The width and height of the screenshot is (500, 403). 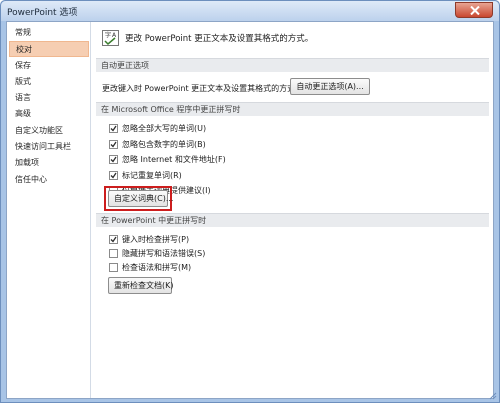 I want to click on recheck-document-button: 重新检查文档(K), so click(x=141, y=285).